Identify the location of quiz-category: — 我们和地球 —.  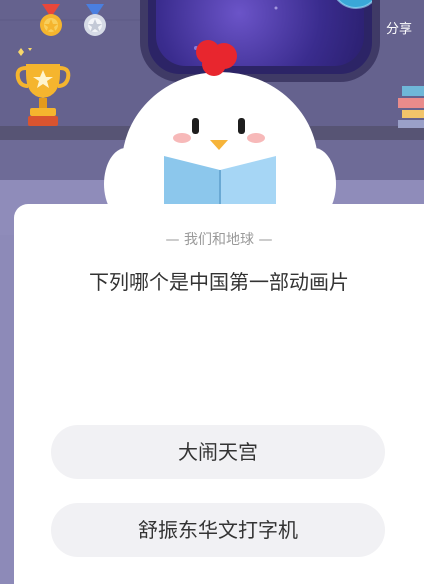
(219, 240).